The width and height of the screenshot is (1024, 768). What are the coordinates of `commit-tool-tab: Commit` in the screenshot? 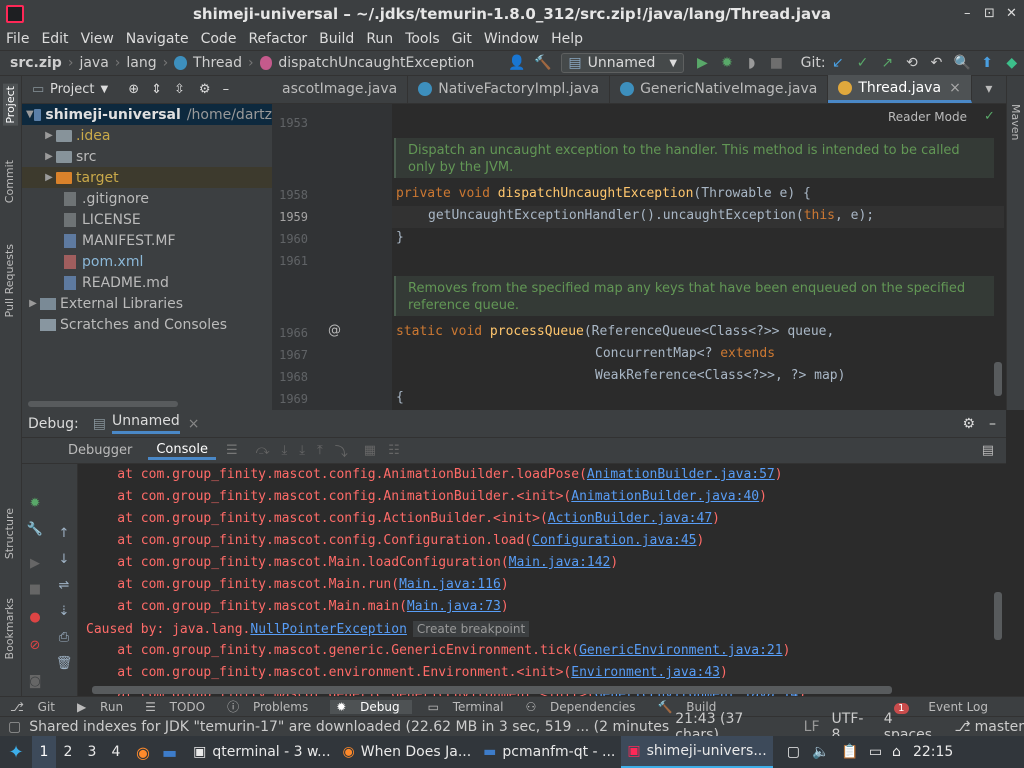 It's located at (9, 181).